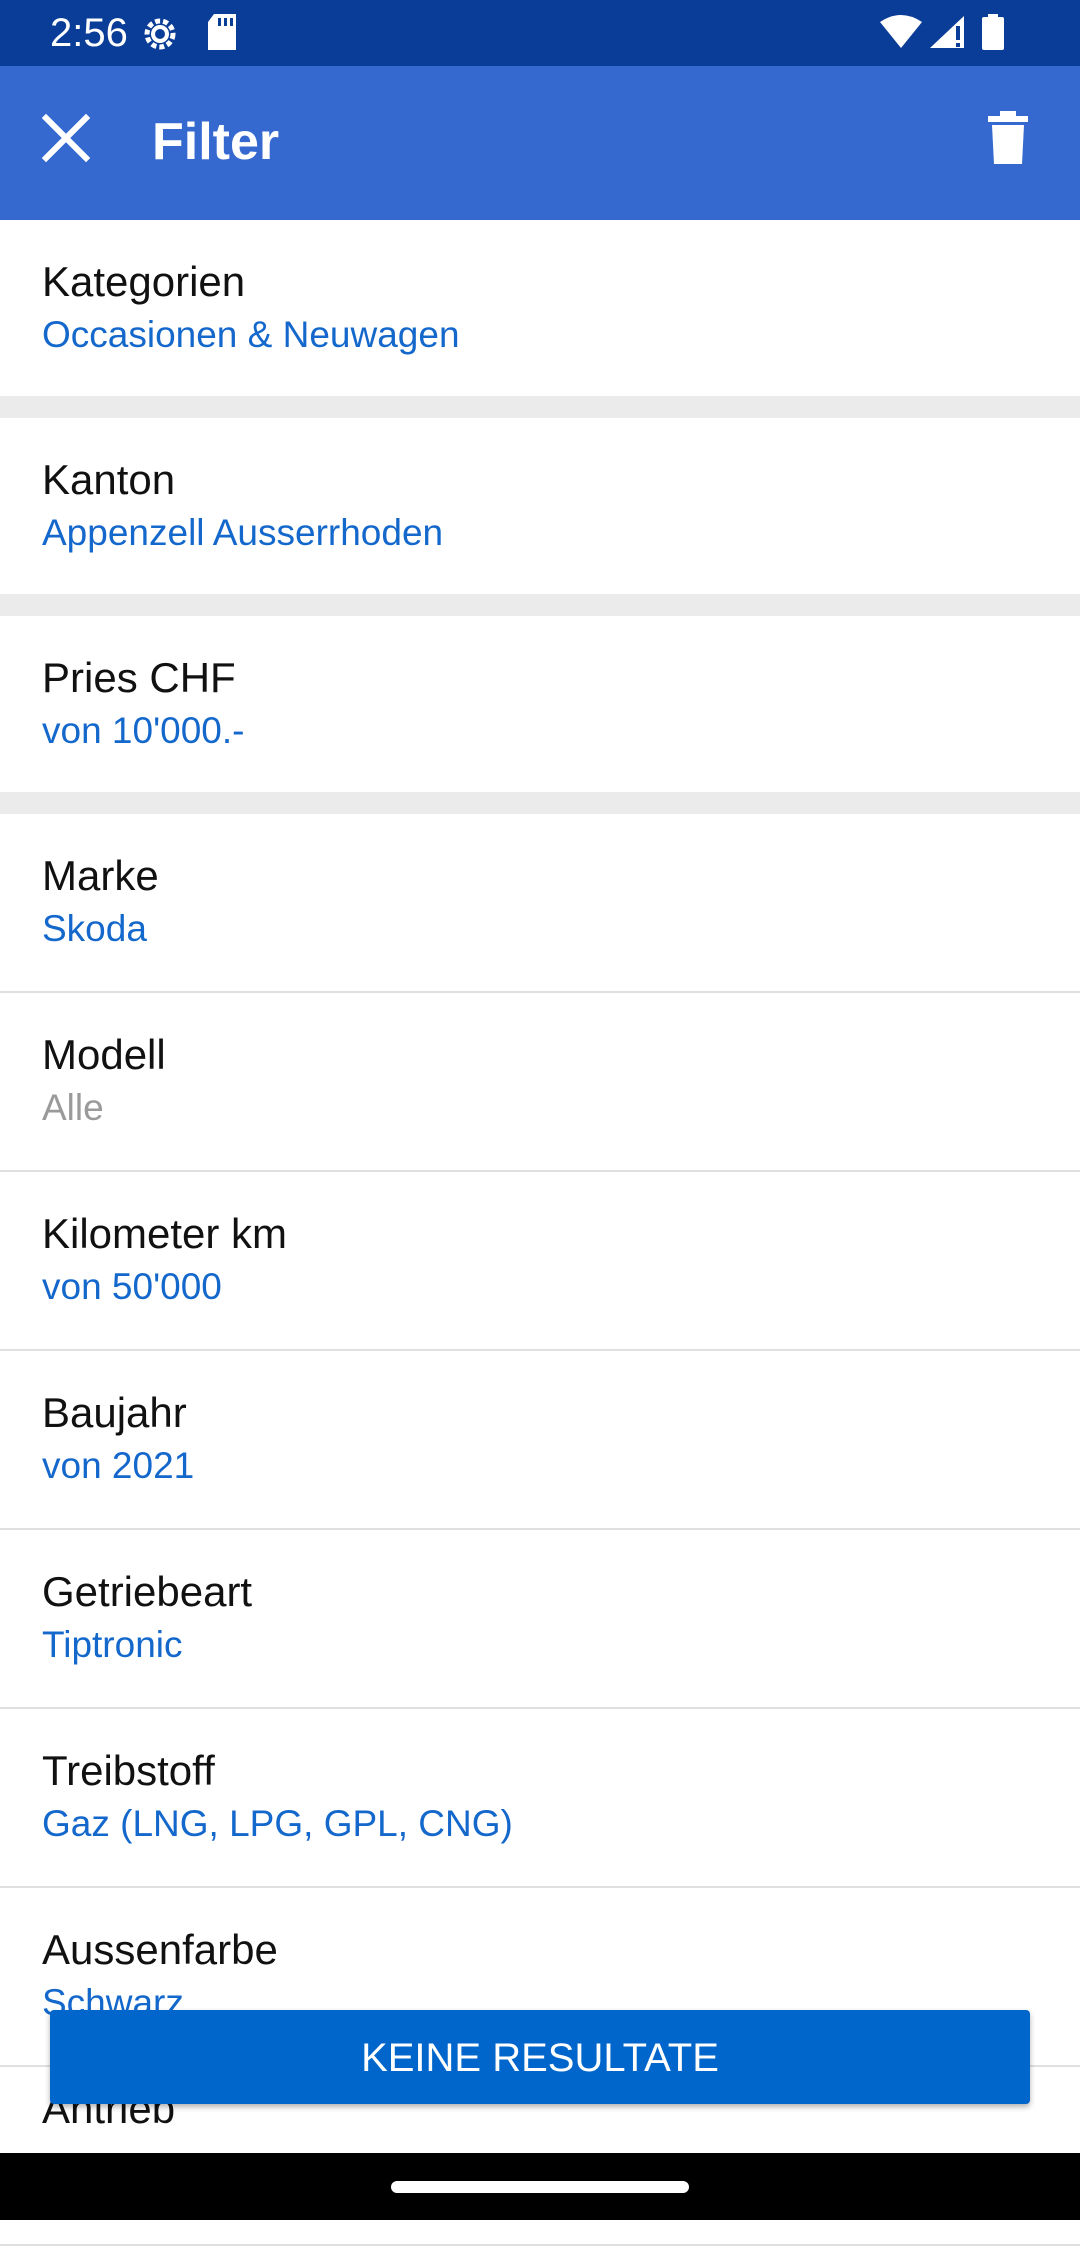 Image resolution: width=1080 pixels, height=2246 pixels. I want to click on filter-preis: Pries CHF von 10'000.-, so click(540, 704).